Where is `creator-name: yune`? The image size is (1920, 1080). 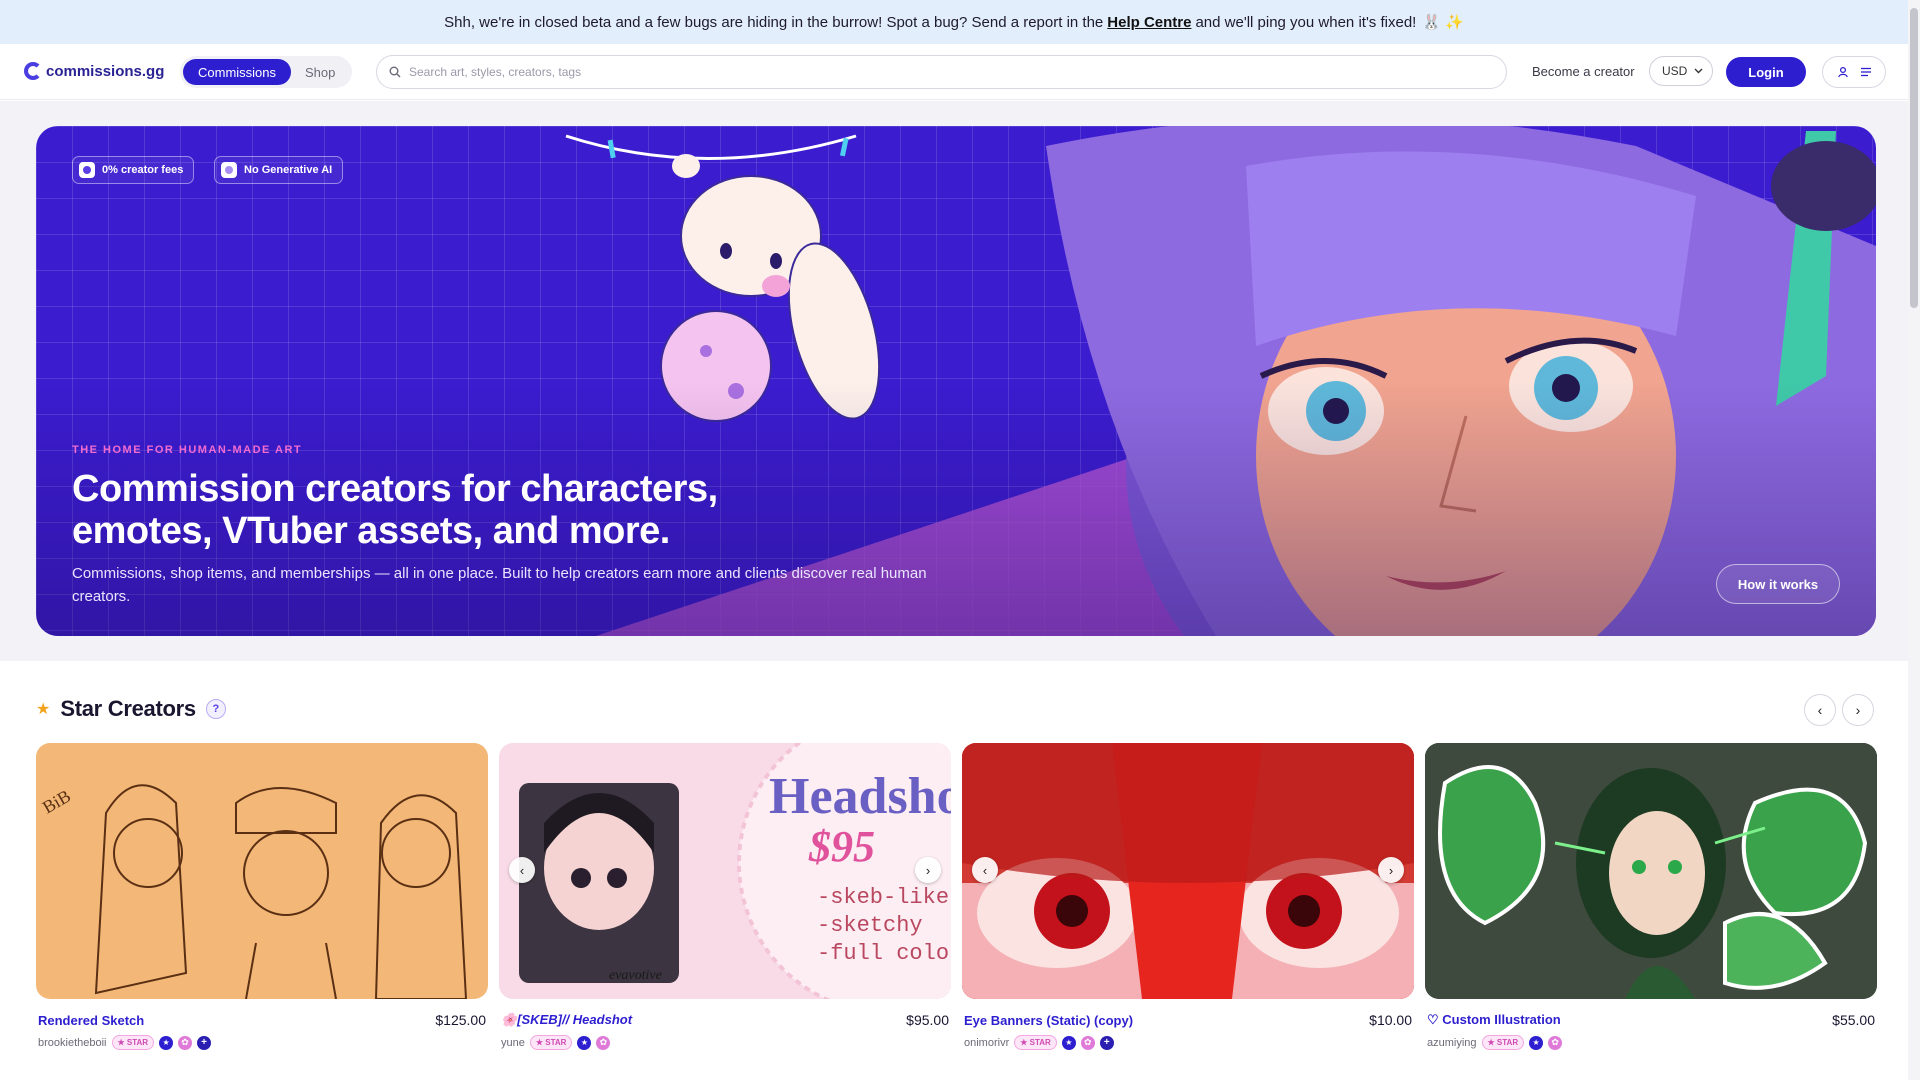 creator-name: yune is located at coordinates (513, 1043).